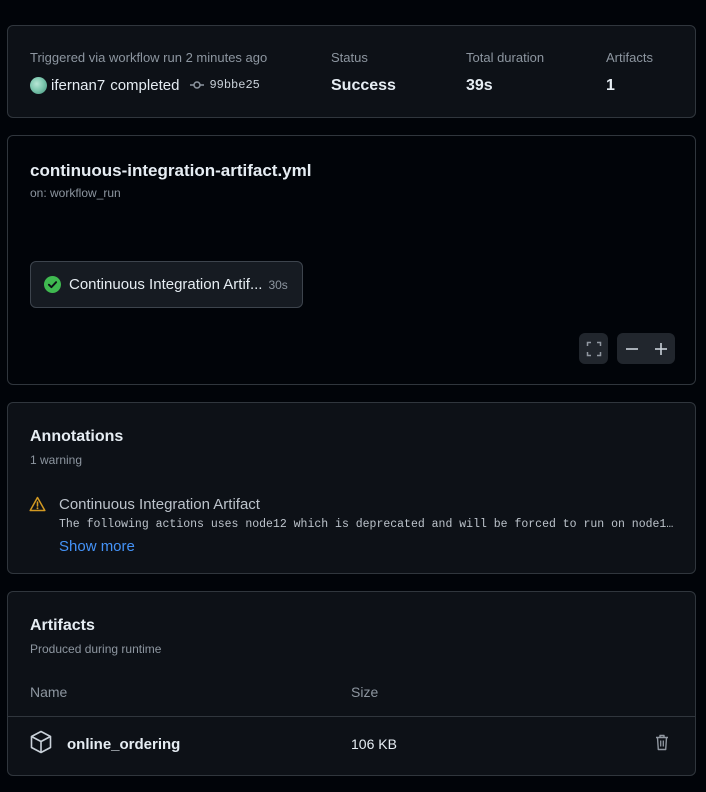  What do you see at coordinates (278, 284) in the screenshot?
I see `job-duration: 30s` at bounding box center [278, 284].